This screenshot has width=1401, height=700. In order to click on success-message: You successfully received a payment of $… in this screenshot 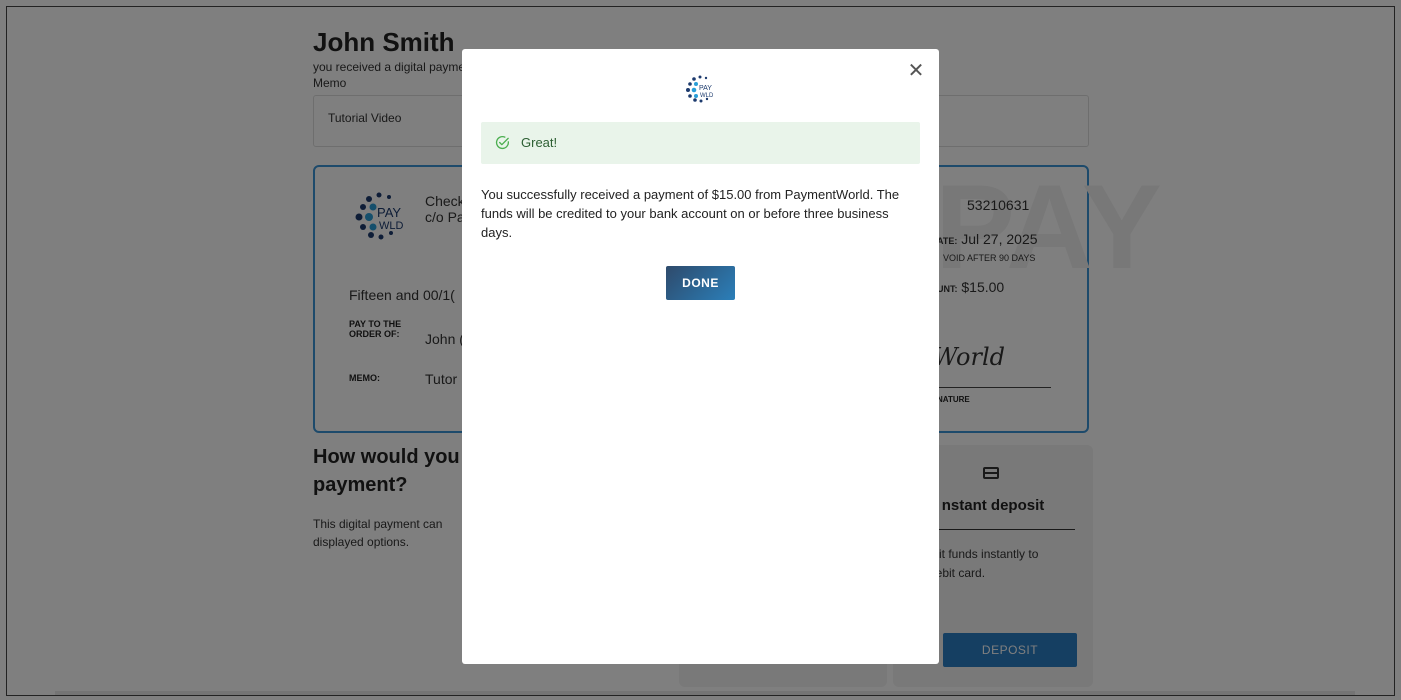, I will do `click(690, 213)`.